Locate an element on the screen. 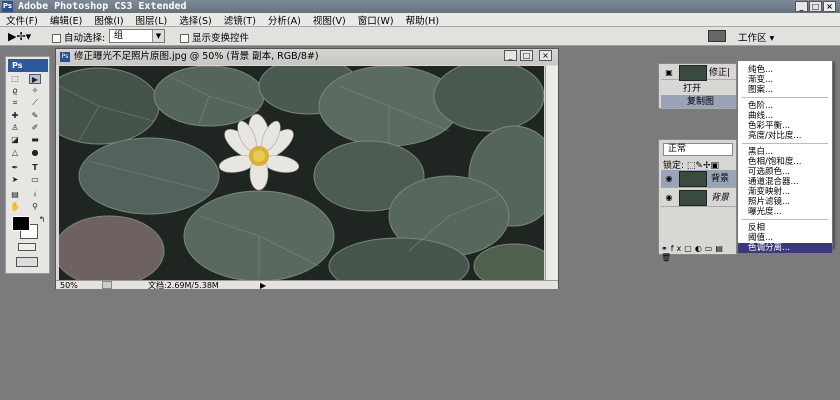 Image resolution: width=840 pixels, height=400 pixels. menu-filter: 滤镜(T) is located at coordinates (240, 20).